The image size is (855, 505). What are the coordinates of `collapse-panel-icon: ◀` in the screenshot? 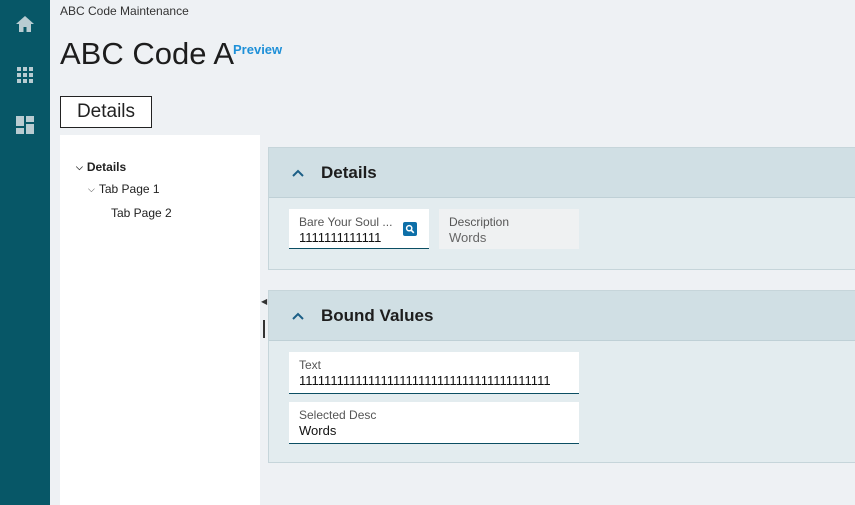 It's located at (264, 301).